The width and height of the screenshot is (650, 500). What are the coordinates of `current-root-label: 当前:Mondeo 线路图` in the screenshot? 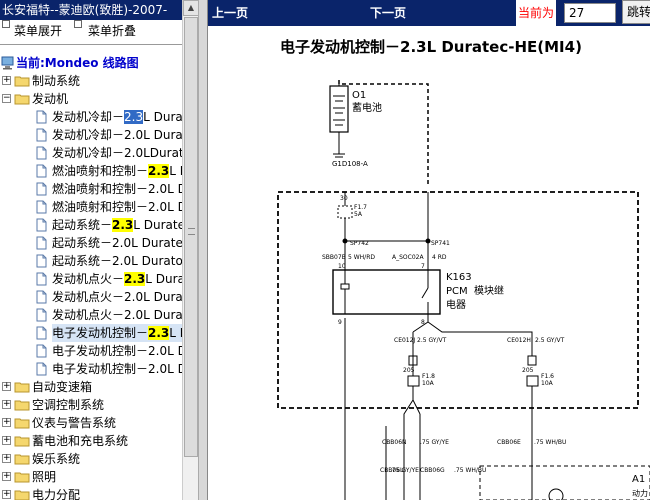 It's located at (77, 63).